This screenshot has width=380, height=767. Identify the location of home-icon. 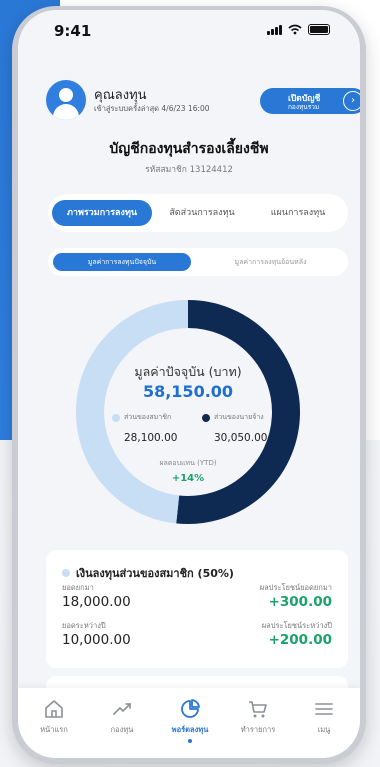
(54, 709).